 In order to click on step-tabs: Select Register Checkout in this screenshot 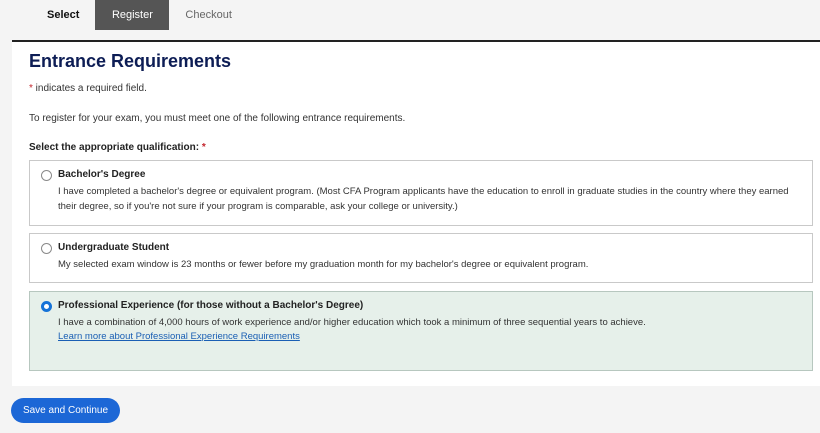, I will do `click(138, 15)`.